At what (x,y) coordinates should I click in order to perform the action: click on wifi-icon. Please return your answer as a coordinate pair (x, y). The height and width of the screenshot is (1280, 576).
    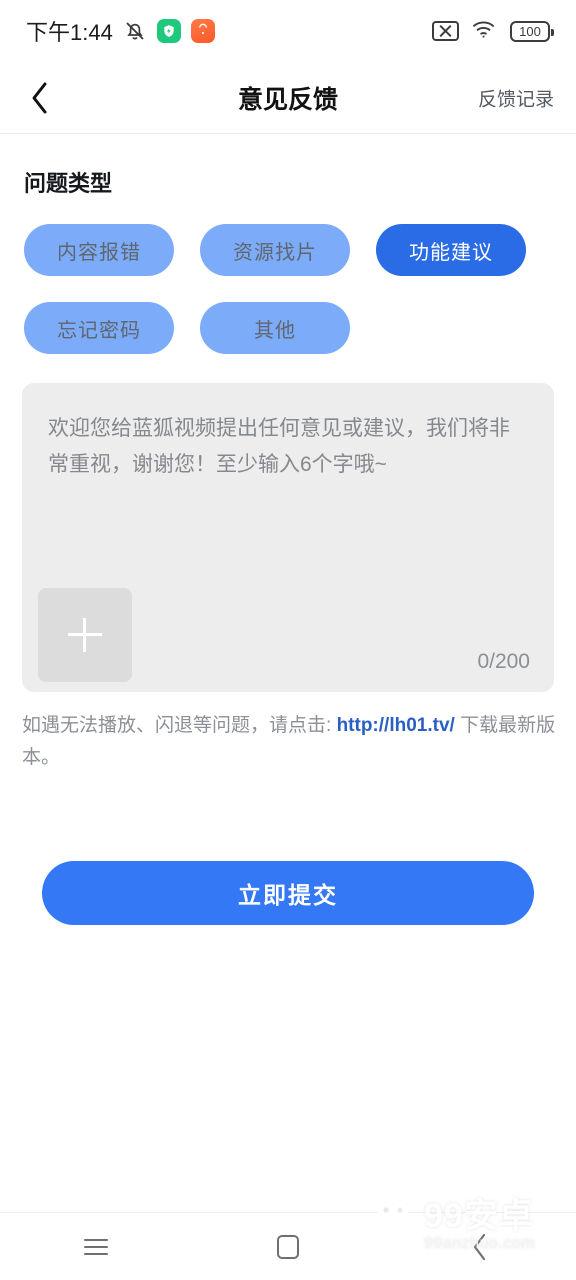
    Looking at the image, I should click on (484, 31).